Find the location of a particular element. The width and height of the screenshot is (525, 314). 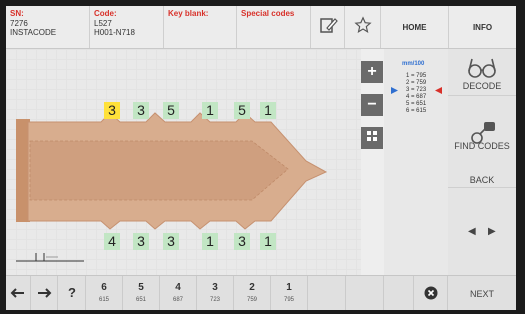

cut-bottom-1: 4 is located at coordinates (112, 241).